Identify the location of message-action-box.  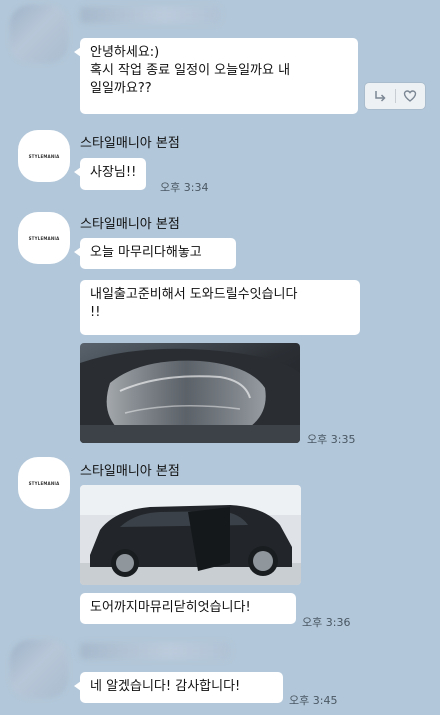
(395, 96).